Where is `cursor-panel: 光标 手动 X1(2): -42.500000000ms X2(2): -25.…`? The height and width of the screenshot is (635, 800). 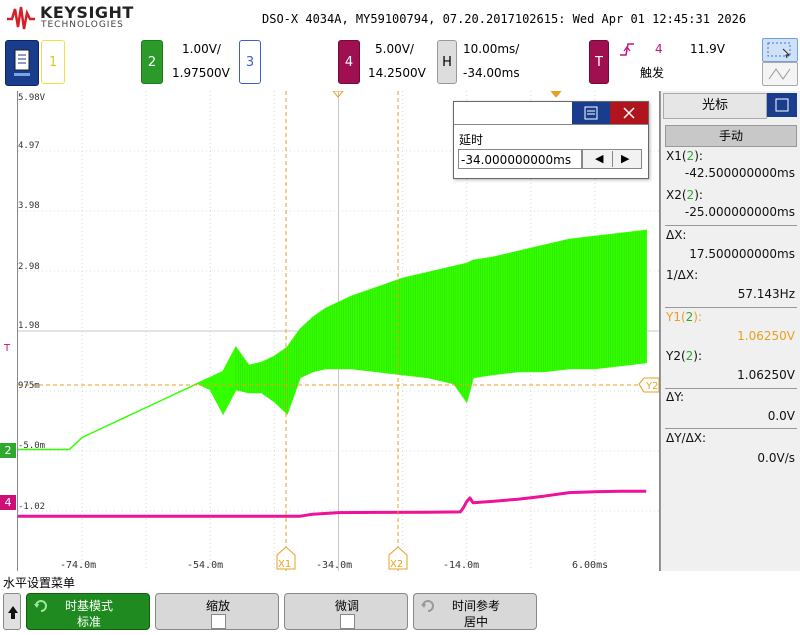
cursor-panel: 光标 手动 X1(2): -42.500000000ms X2(2): -25.… is located at coordinates (730, 331).